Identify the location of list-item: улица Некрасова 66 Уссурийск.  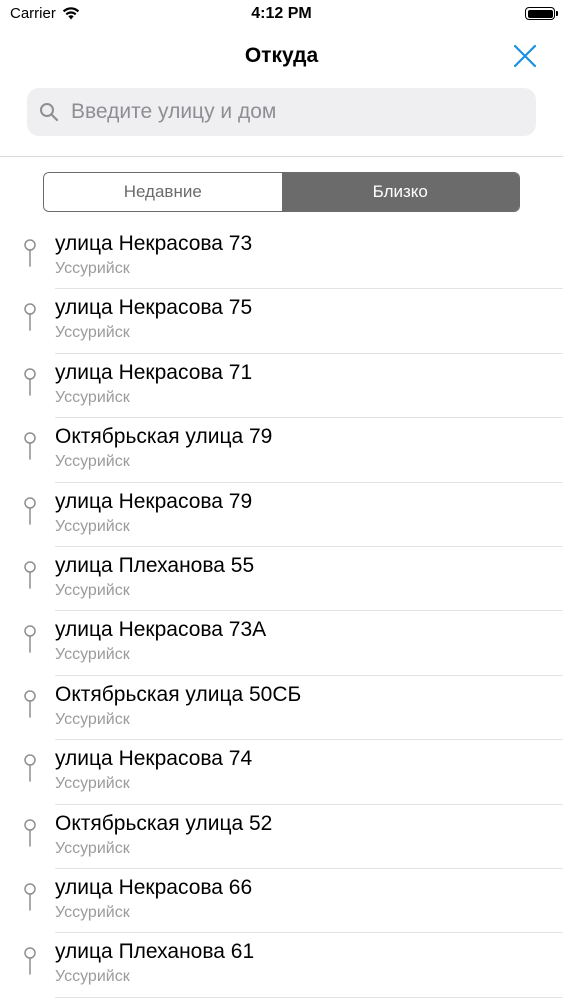
(281, 901).